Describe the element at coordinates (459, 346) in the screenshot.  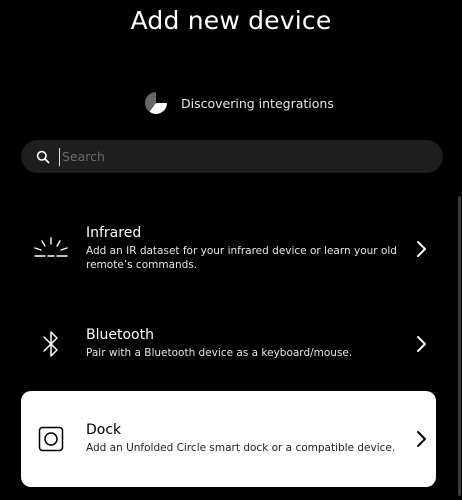
I see `scrollbar` at that location.